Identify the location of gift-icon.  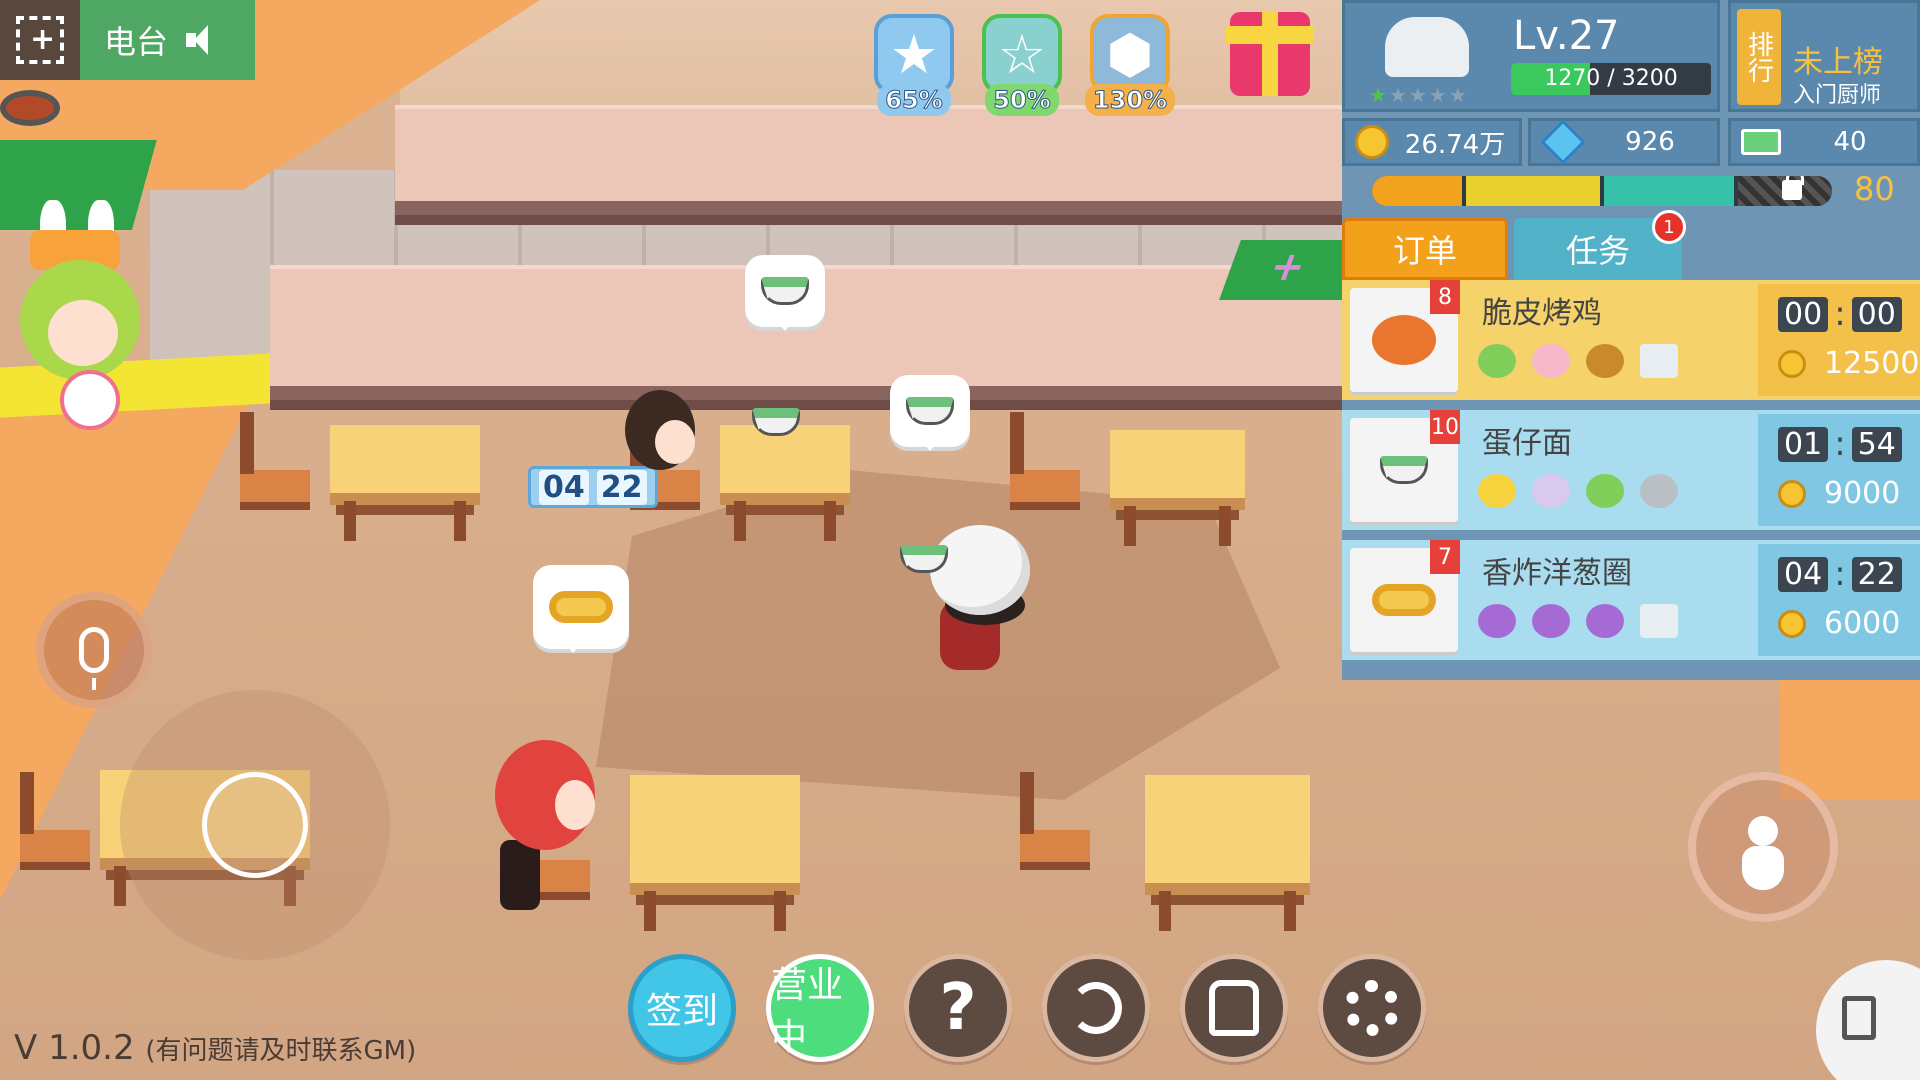
(1270, 54).